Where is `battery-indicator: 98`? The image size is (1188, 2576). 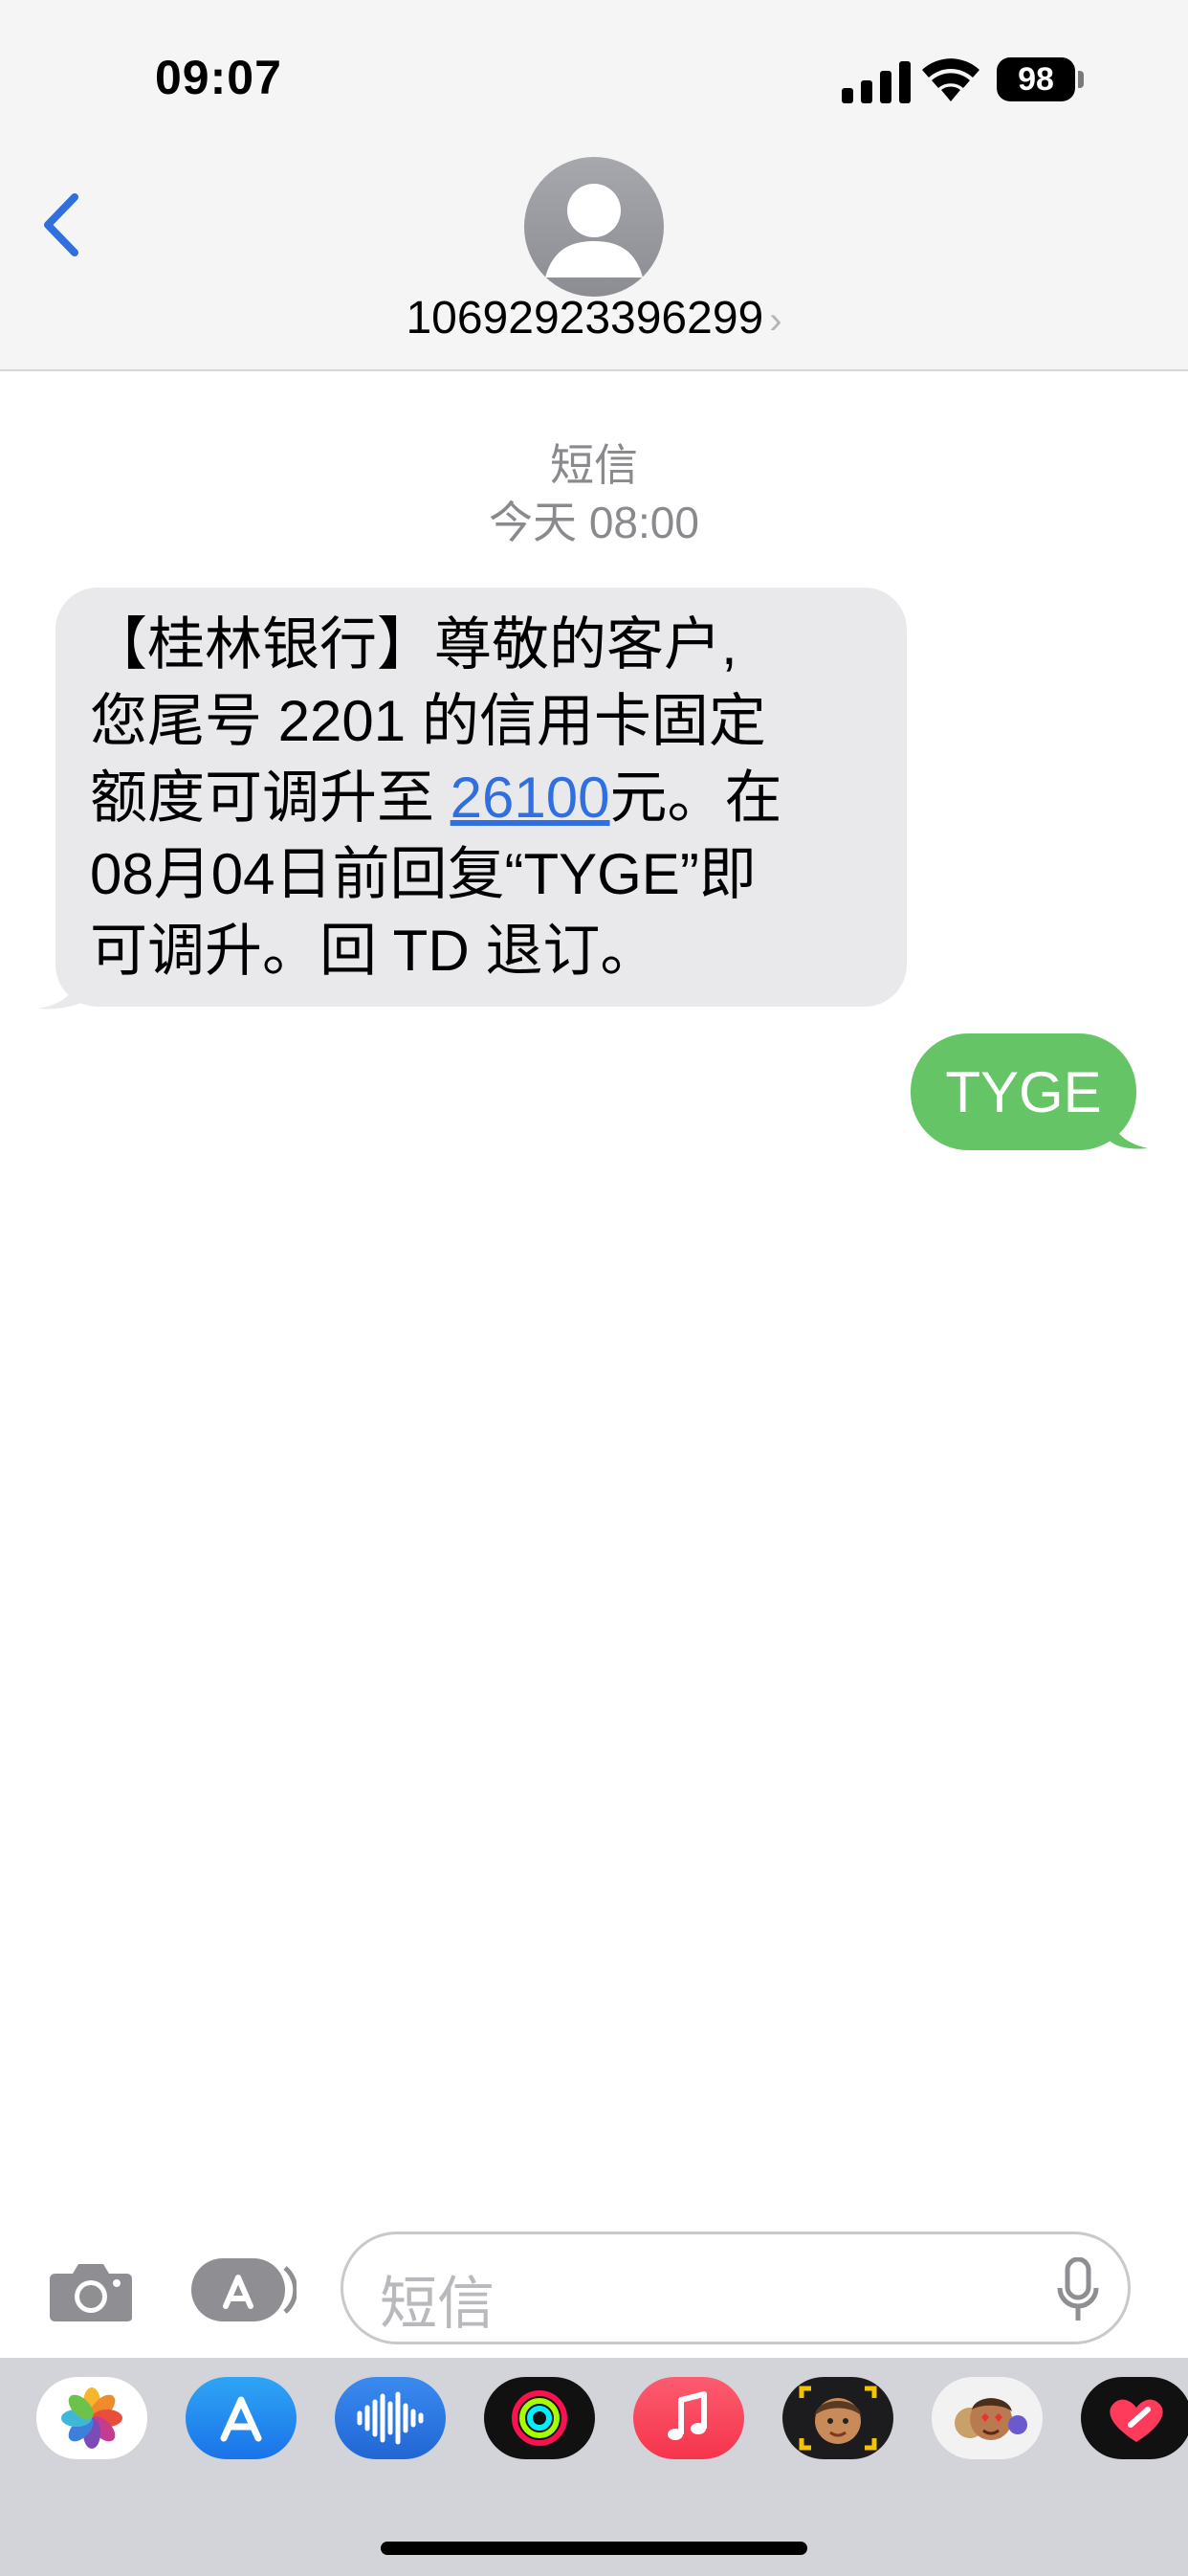
battery-indicator: 98 is located at coordinates (1036, 79).